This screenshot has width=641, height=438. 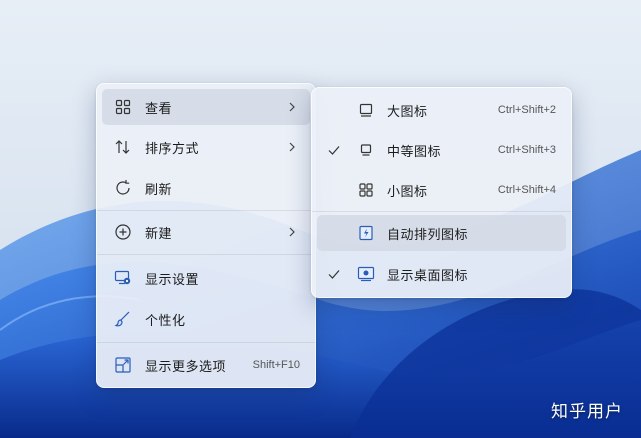 I want to click on sort-icon, so click(x=123, y=147).